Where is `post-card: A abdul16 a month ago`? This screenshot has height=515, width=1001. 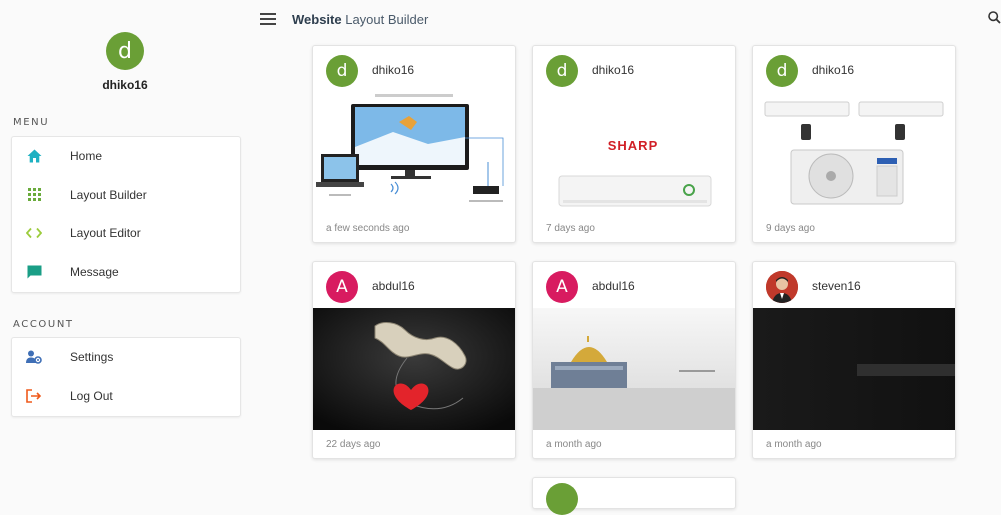 post-card: A abdul16 a month ago is located at coordinates (634, 360).